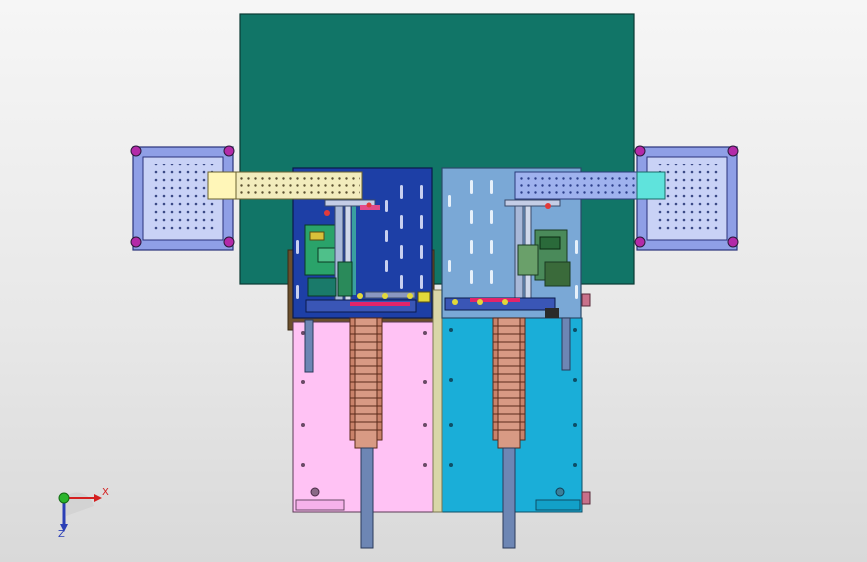 This screenshot has width=867, height=562. I want to click on right-connector-bottom, so click(586, 498).